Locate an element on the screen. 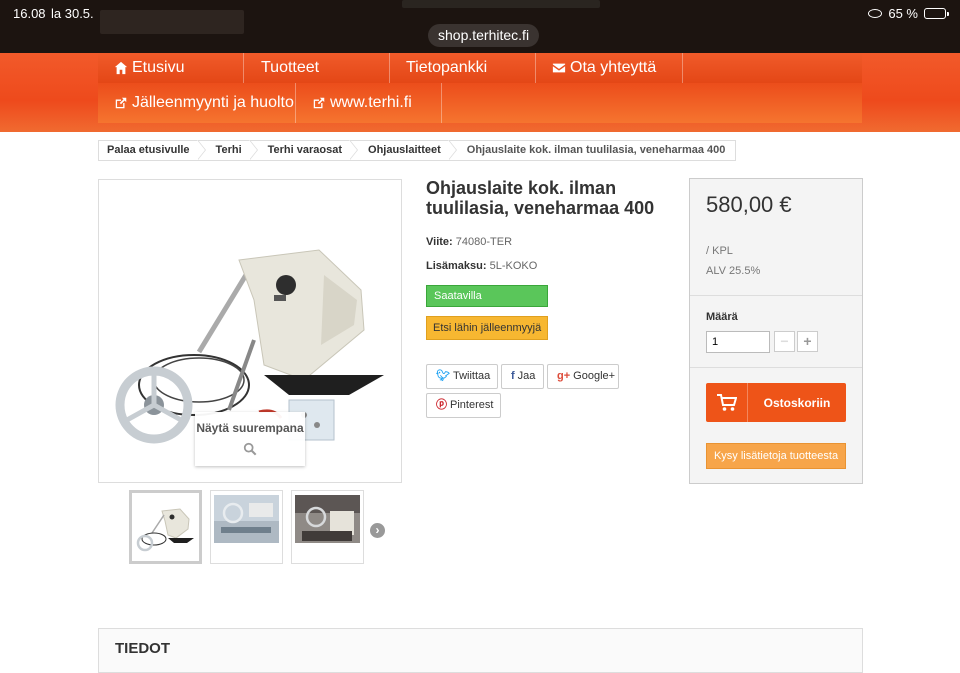 Image resolution: width=960 pixels, height=673 pixels. extra-charge-value: 5L-KOKO is located at coordinates (513, 266).